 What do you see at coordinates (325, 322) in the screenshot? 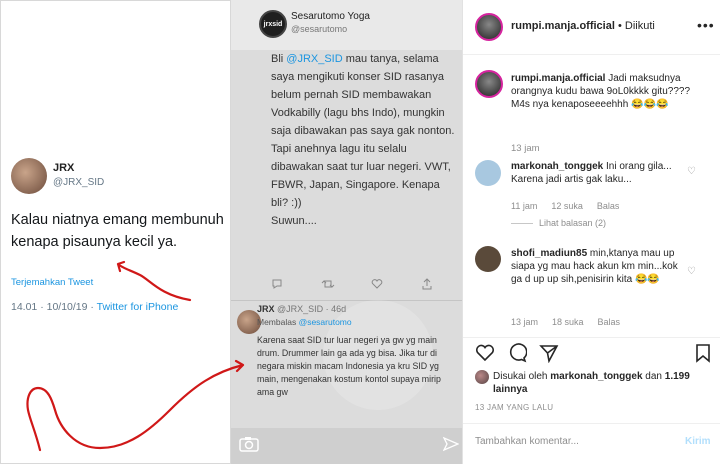
I see `mention-link: @sesarutomo` at bounding box center [325, 322].